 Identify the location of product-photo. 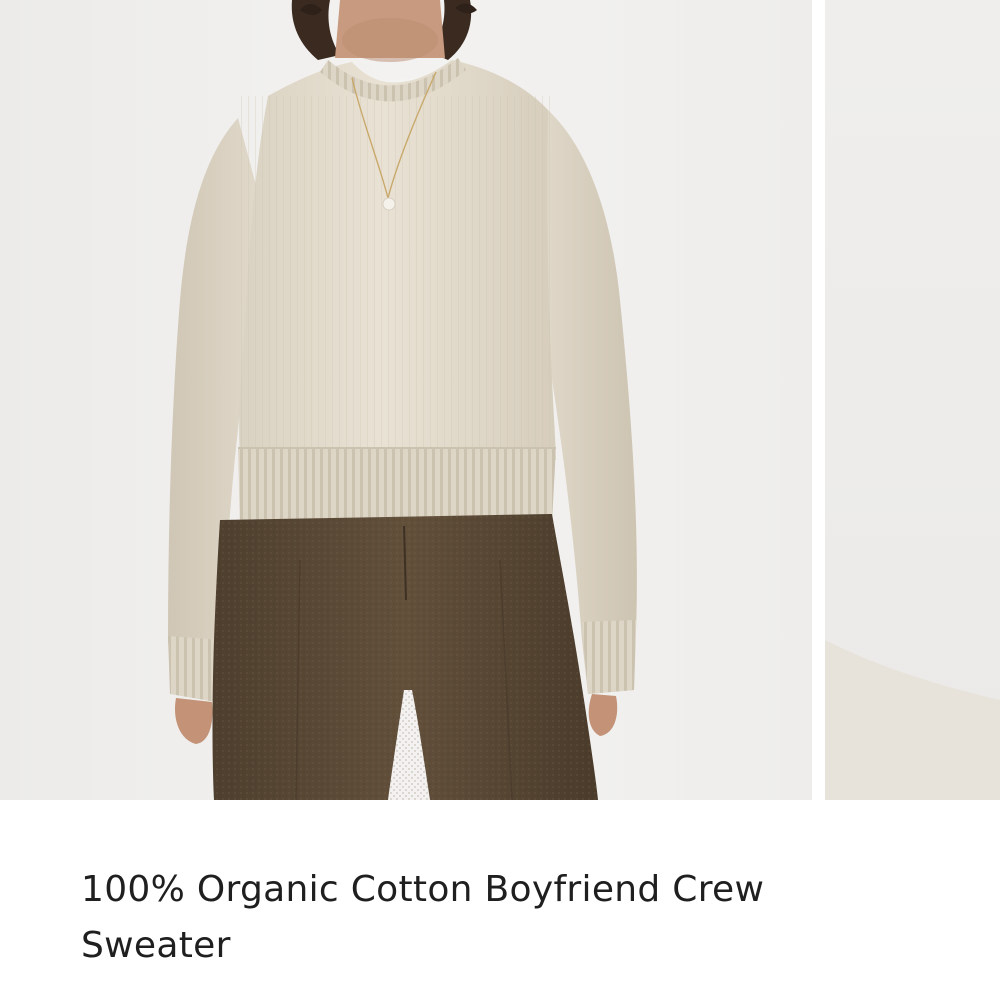
(912, 400).